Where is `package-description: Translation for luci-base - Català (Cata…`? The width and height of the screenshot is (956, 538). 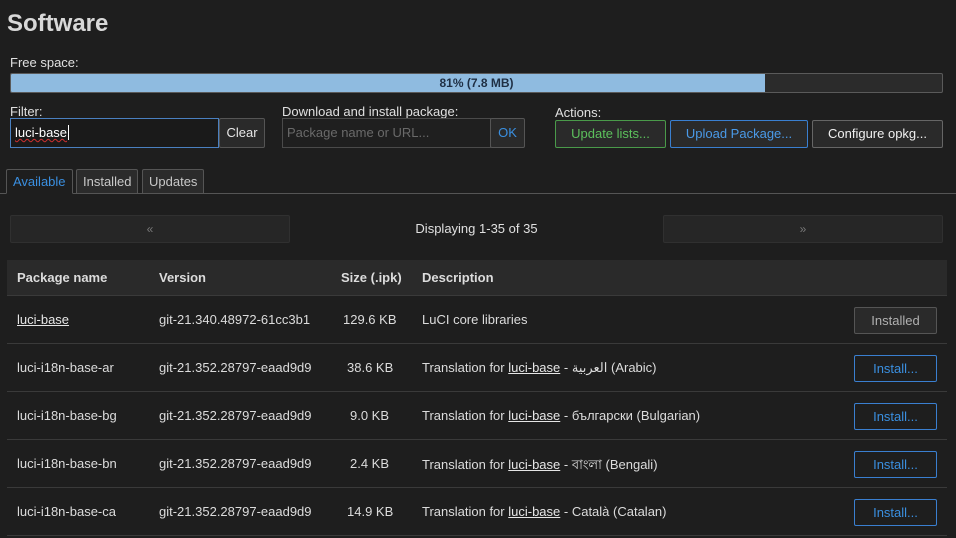 package-description: Translation for luci-base - Català (Cata… is located at coordinates (544, 511).